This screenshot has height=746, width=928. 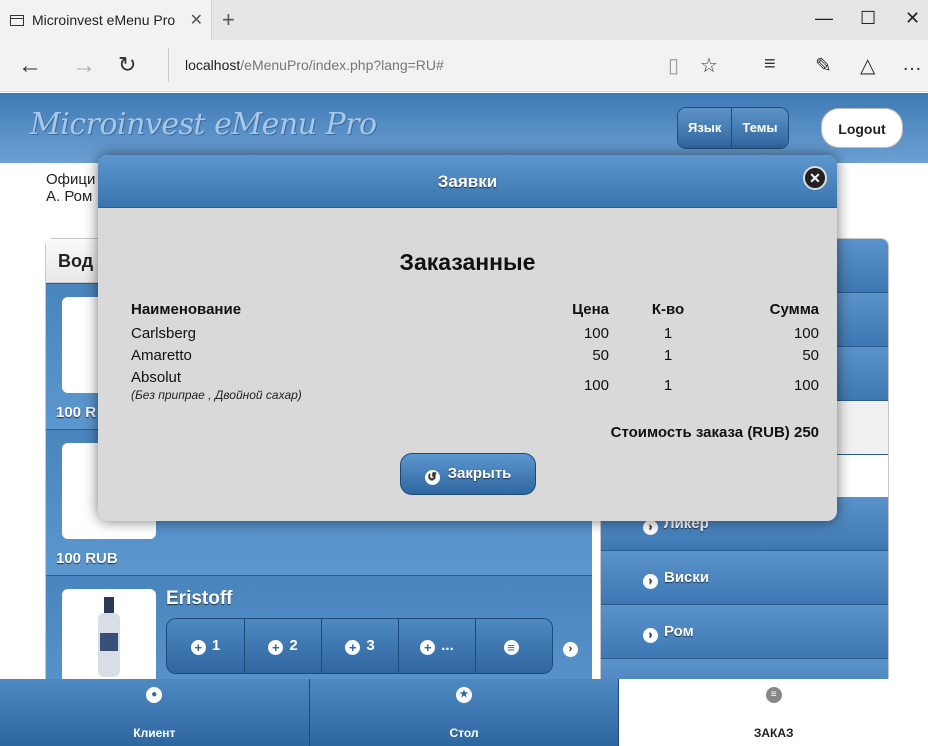 I want to click on category-item-whisky: › Виски, so click(x=744, y=578).